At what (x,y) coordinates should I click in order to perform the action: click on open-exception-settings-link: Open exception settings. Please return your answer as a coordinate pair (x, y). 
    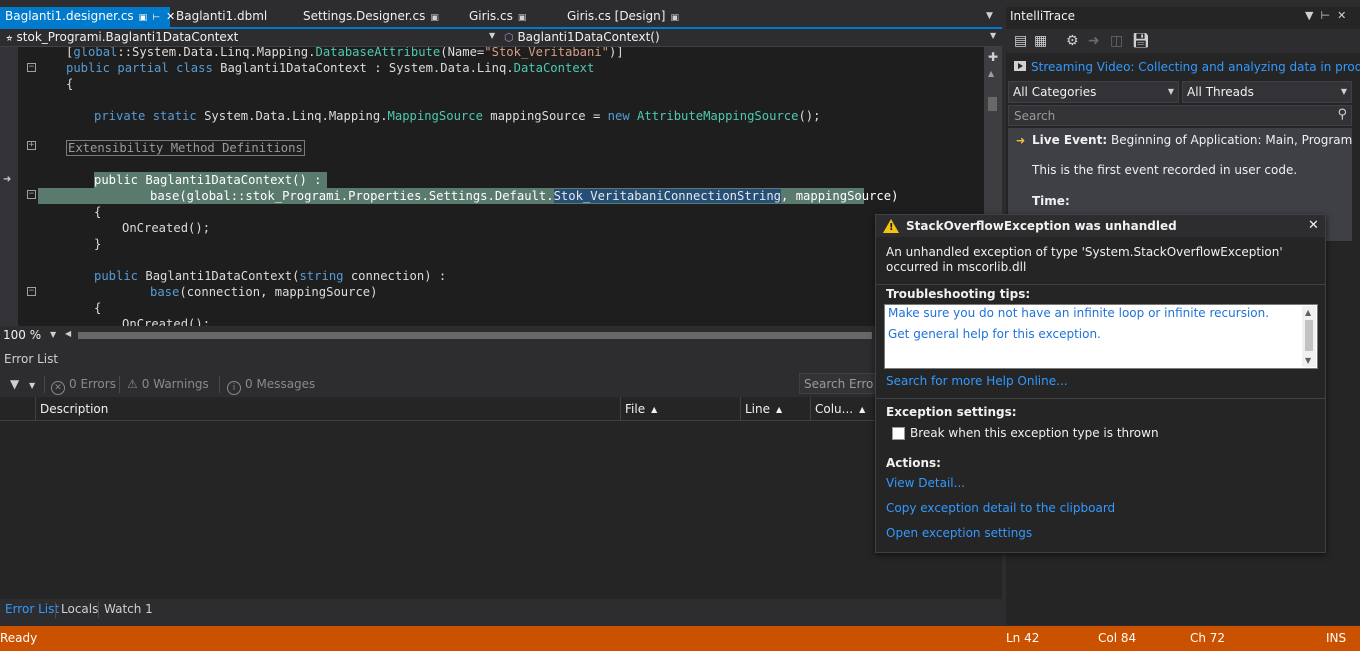
    Looking at the image, I should click on (959, 533).